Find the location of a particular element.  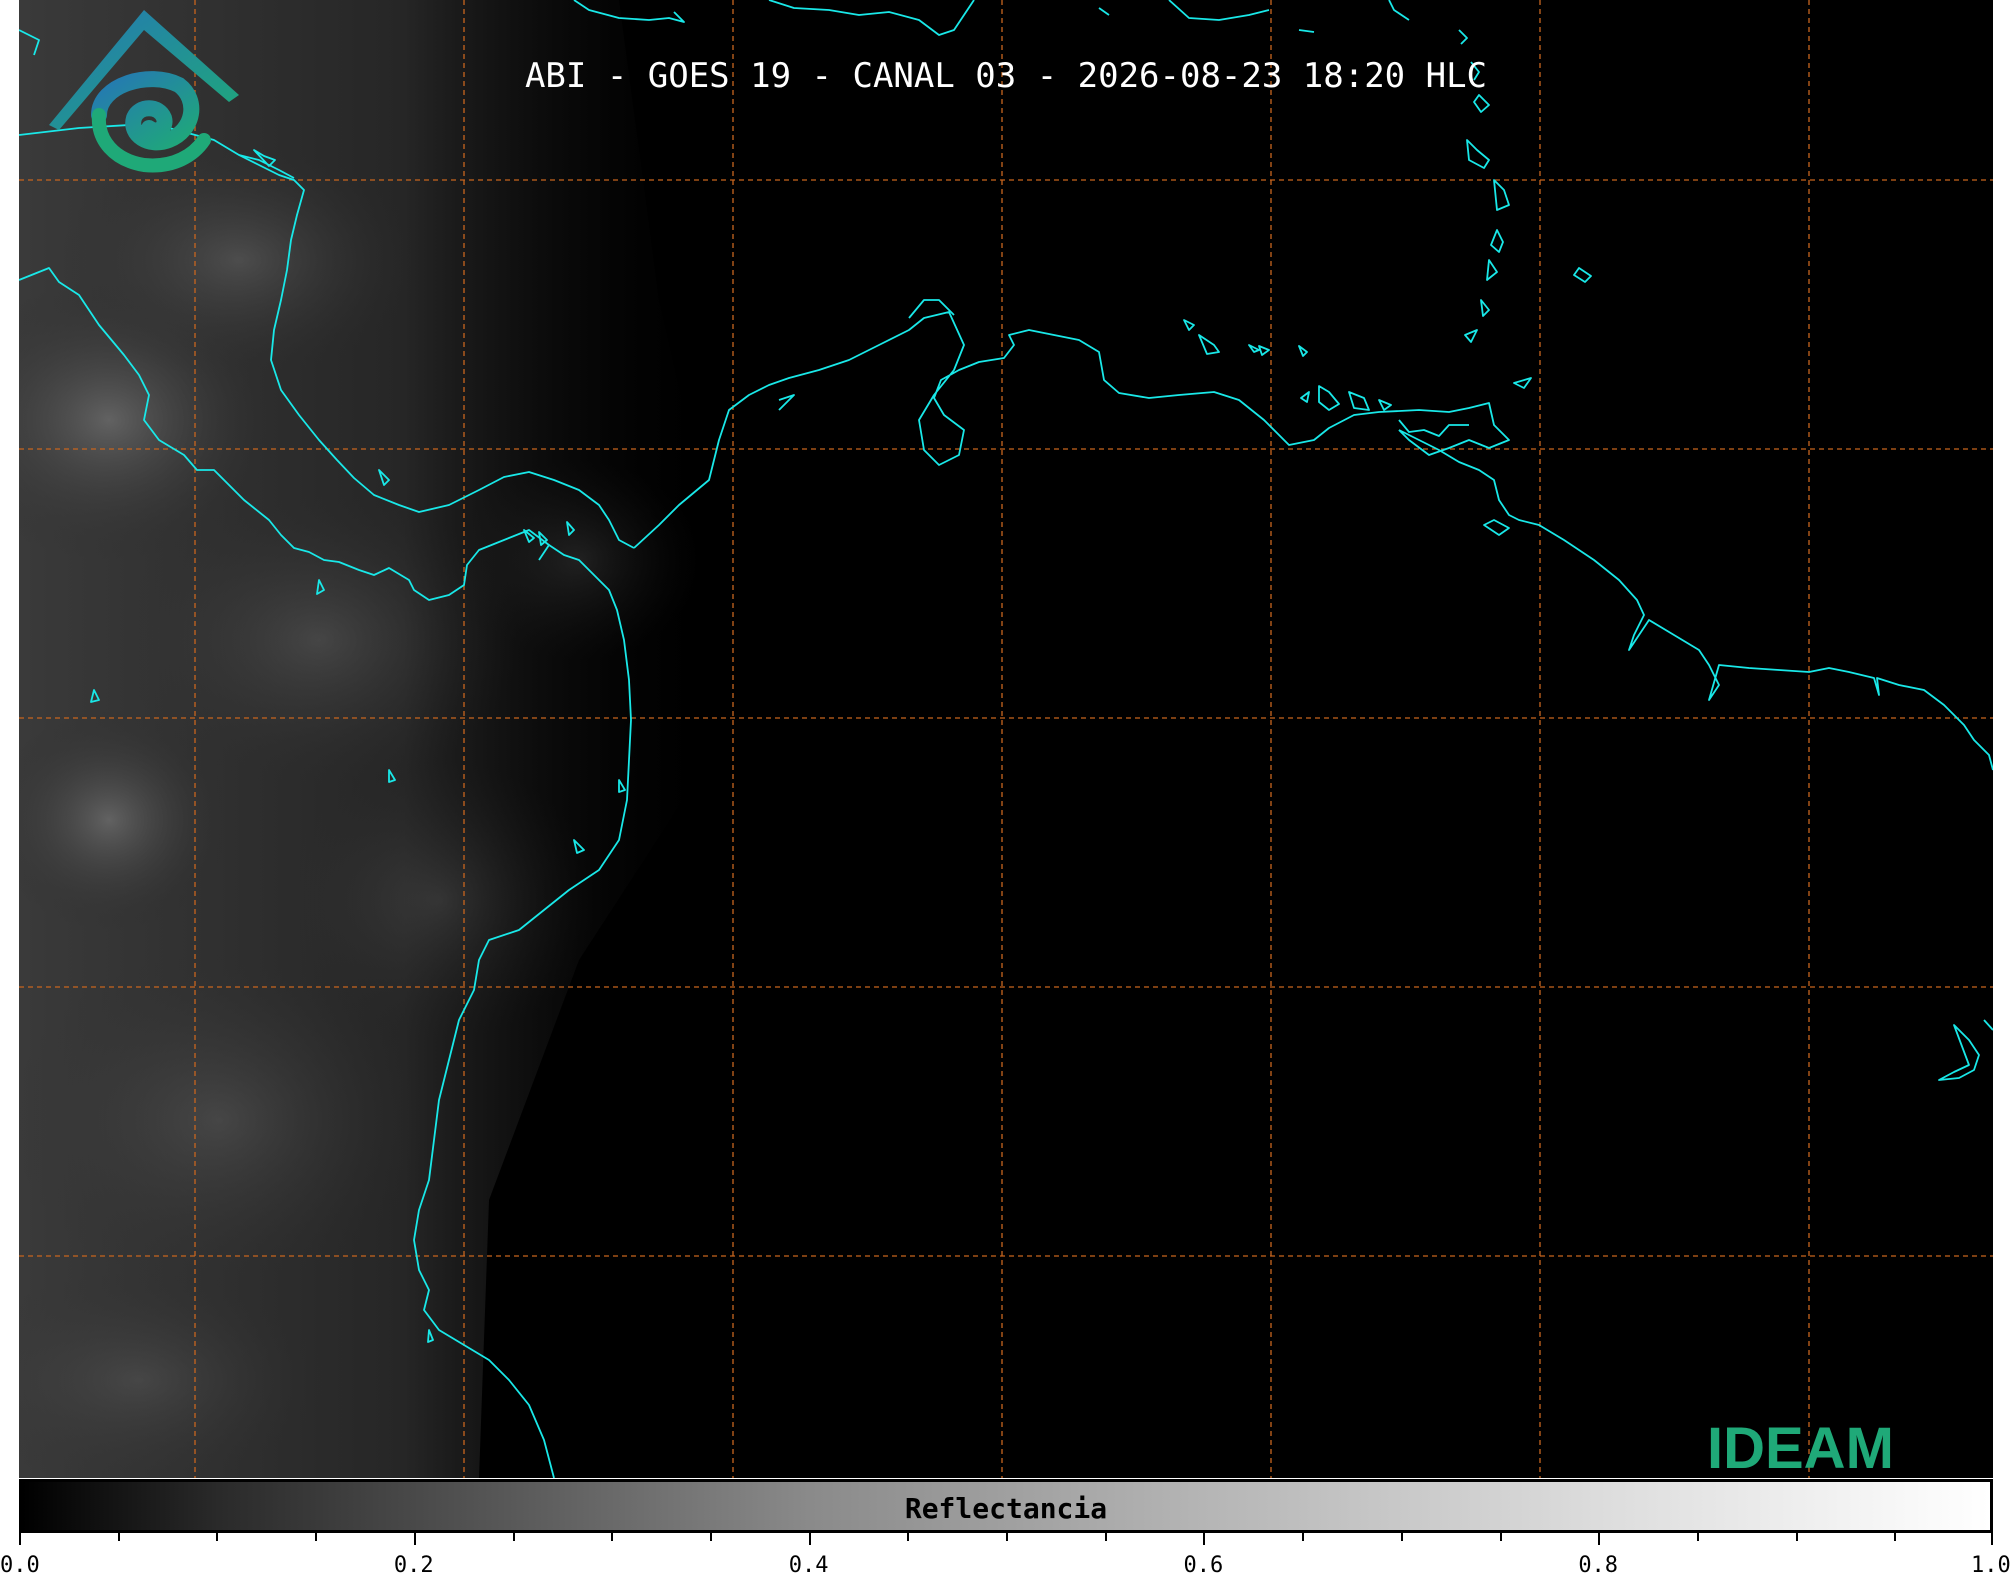

colorbar-tick-label: 0.4 is located at coordinates (808, 1565).